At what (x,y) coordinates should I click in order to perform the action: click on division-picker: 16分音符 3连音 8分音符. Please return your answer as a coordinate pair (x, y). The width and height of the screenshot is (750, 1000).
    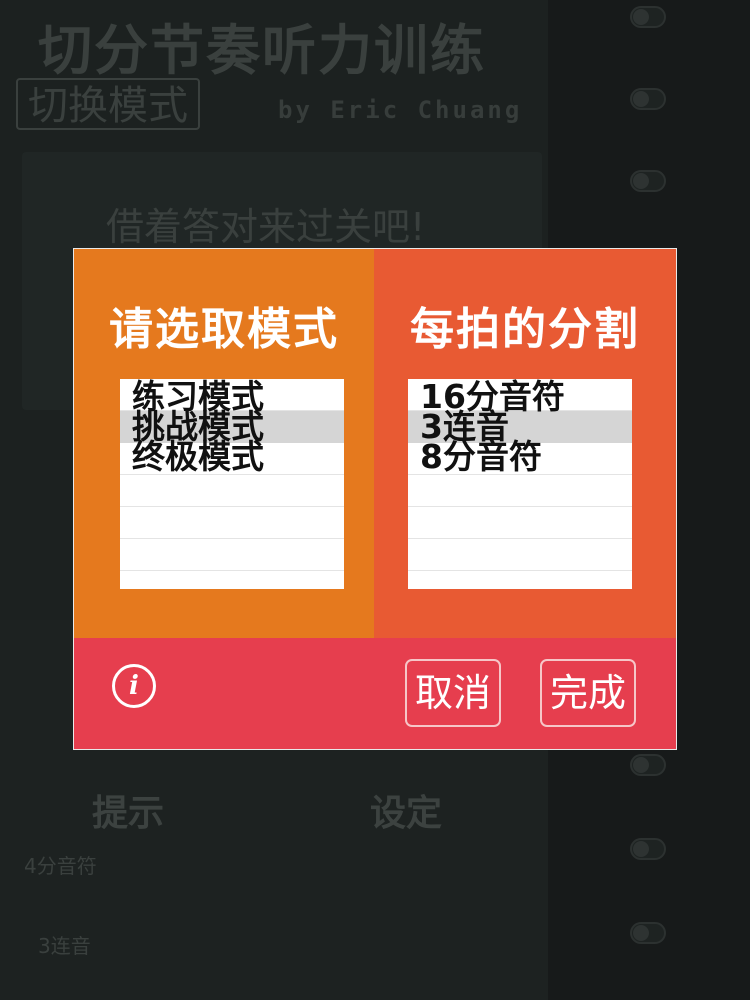
    Looking at the image, I should click on (520, 484).